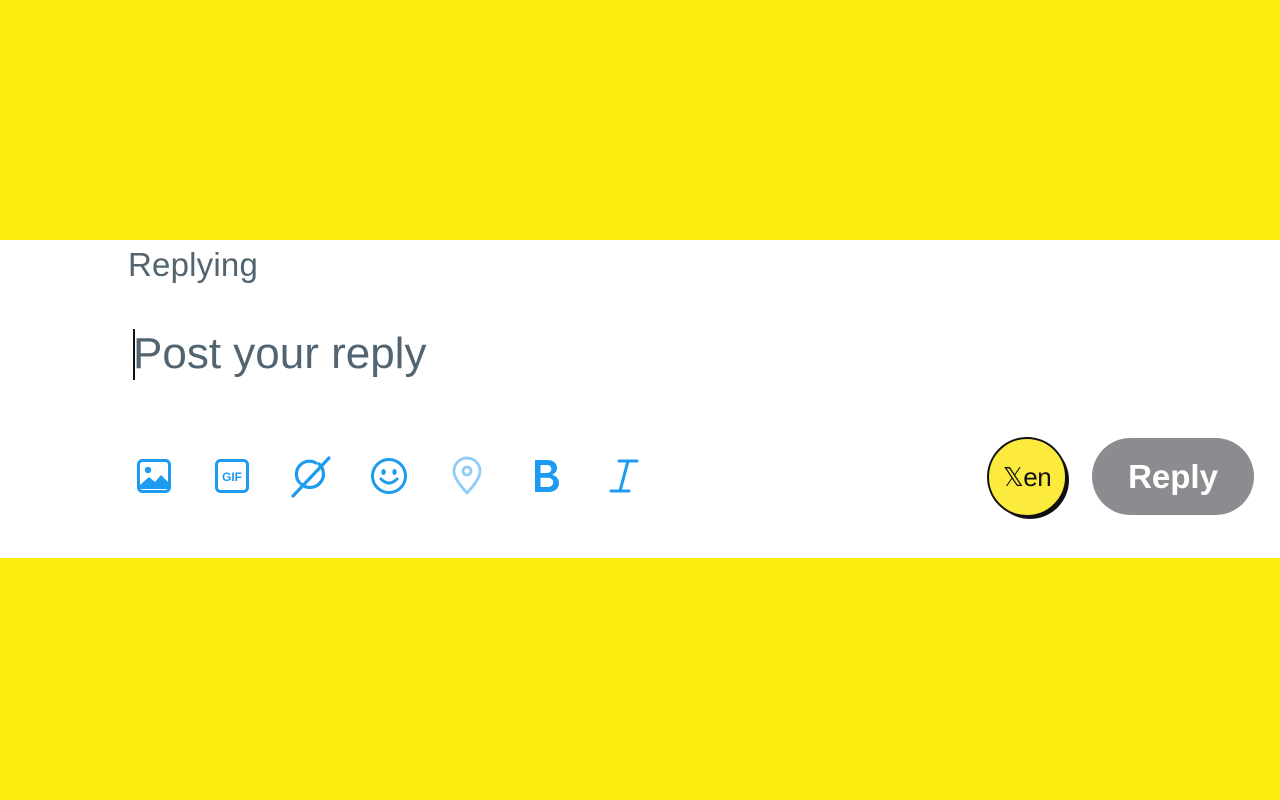 This screenshot has height=800, width=1280. I want to click on bold-icon, so click(546, 476).